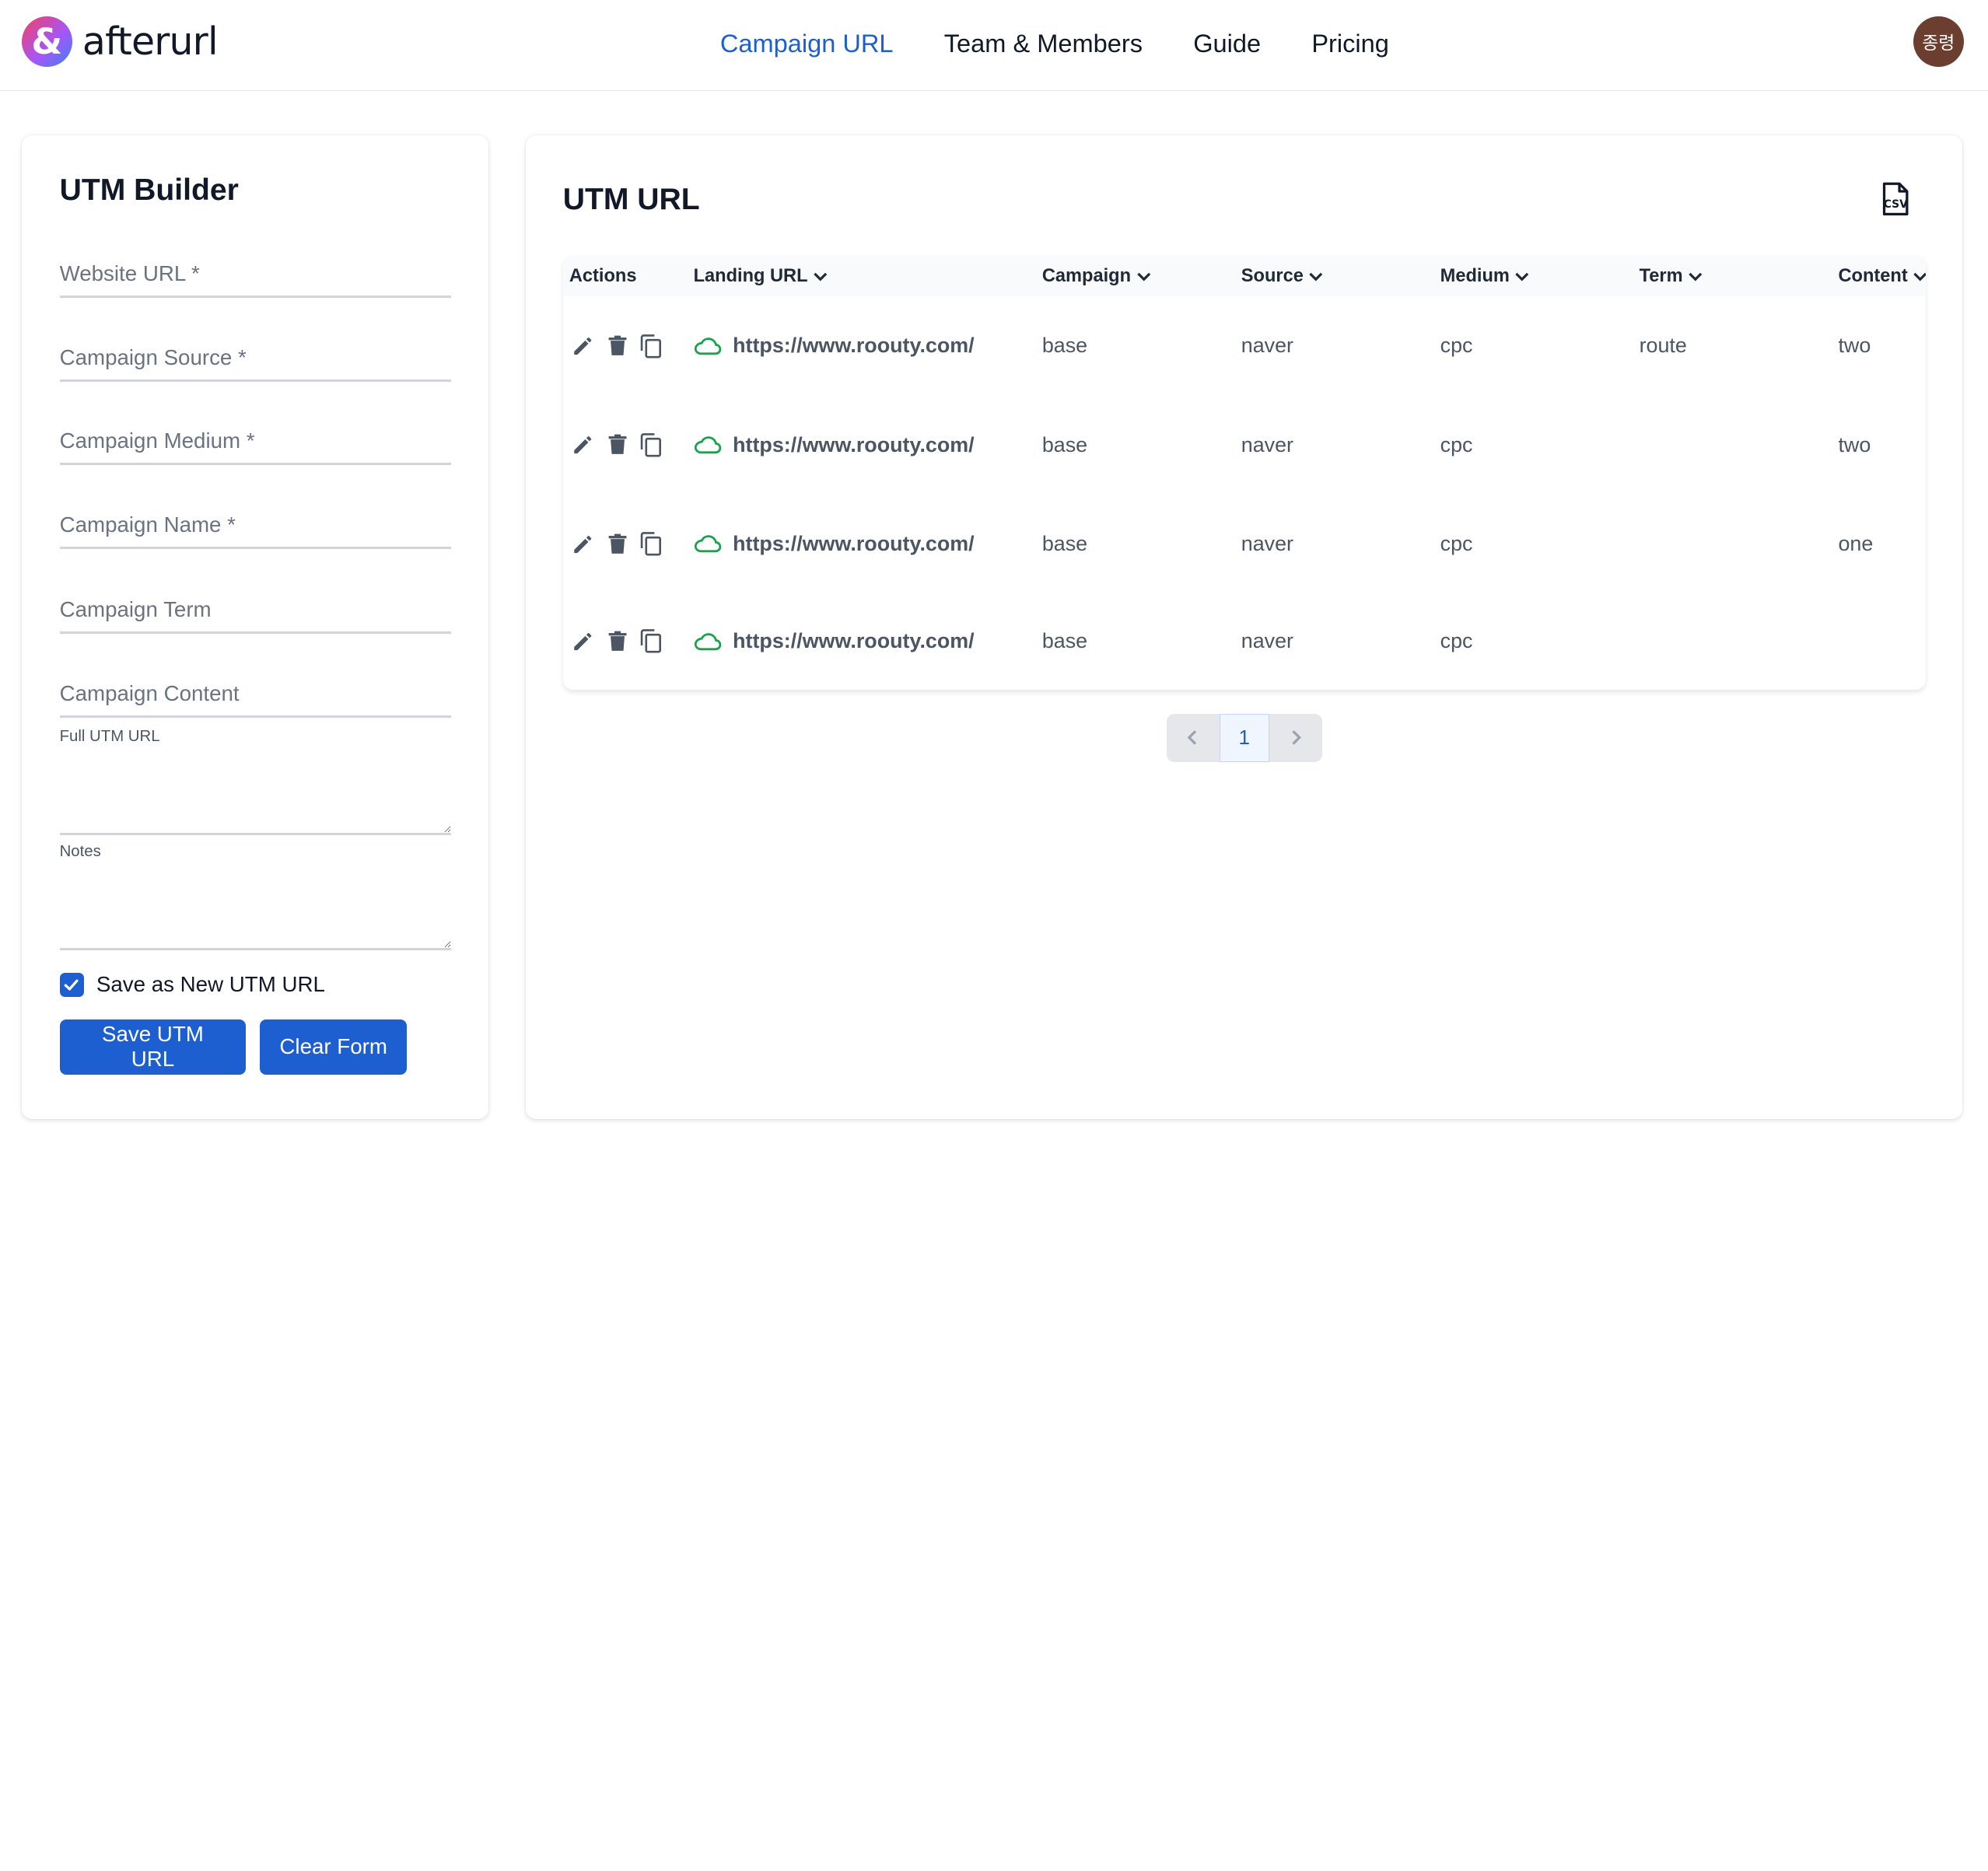  I want to click on campaign-medium-field, so click(255, 443).